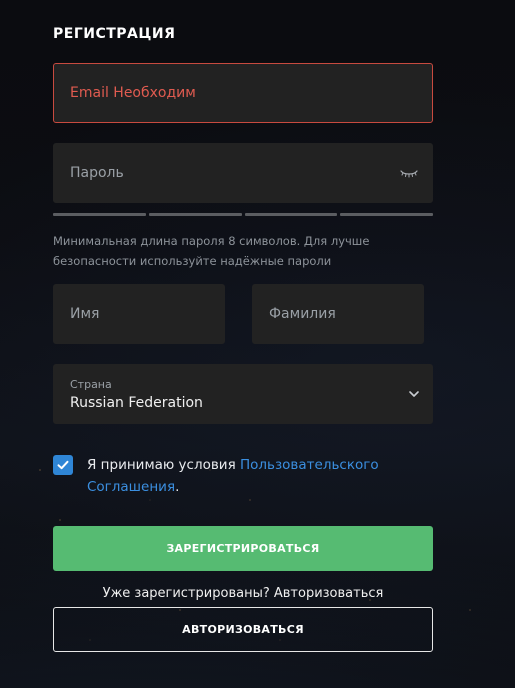 The height and width of the screenshot is (688, 515). Describe the element at coordinates (243, 314) in the screenshot. I see `name-row: Имя Фамилия` at that location.